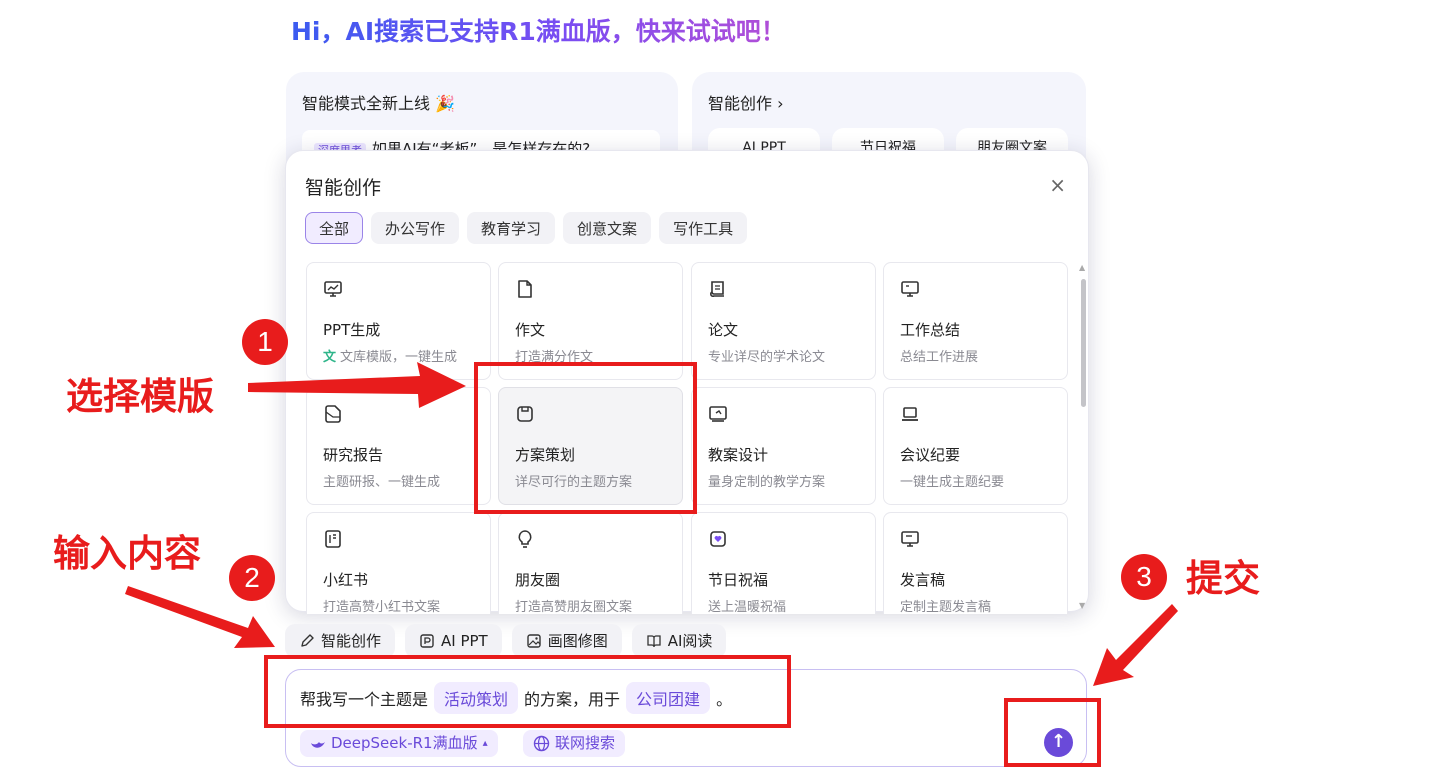  I want to click on template-title: 工作总结, so click(930, 330).